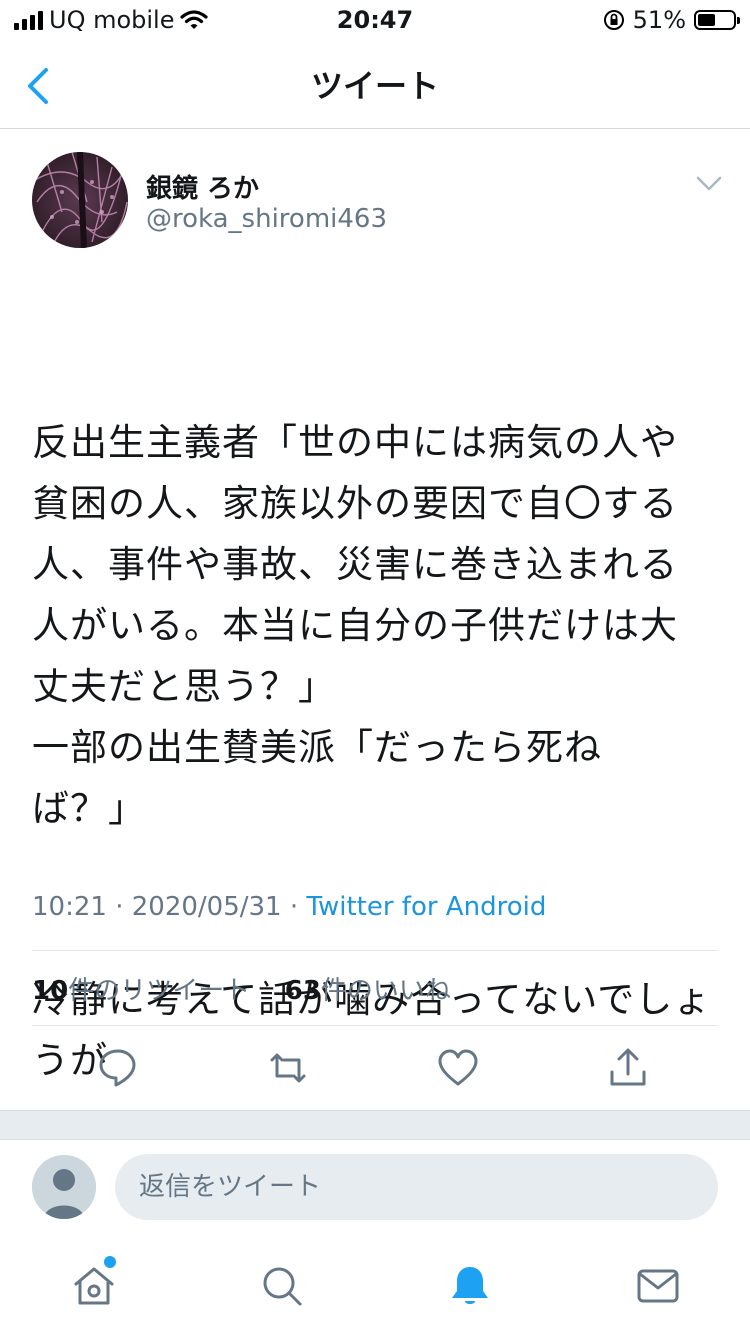 Image resolution: width=750 pixels, height=1334 pixels. Describe the element at coordinates (707, 20) in the screenshot. I see `battery-fill` at that location.